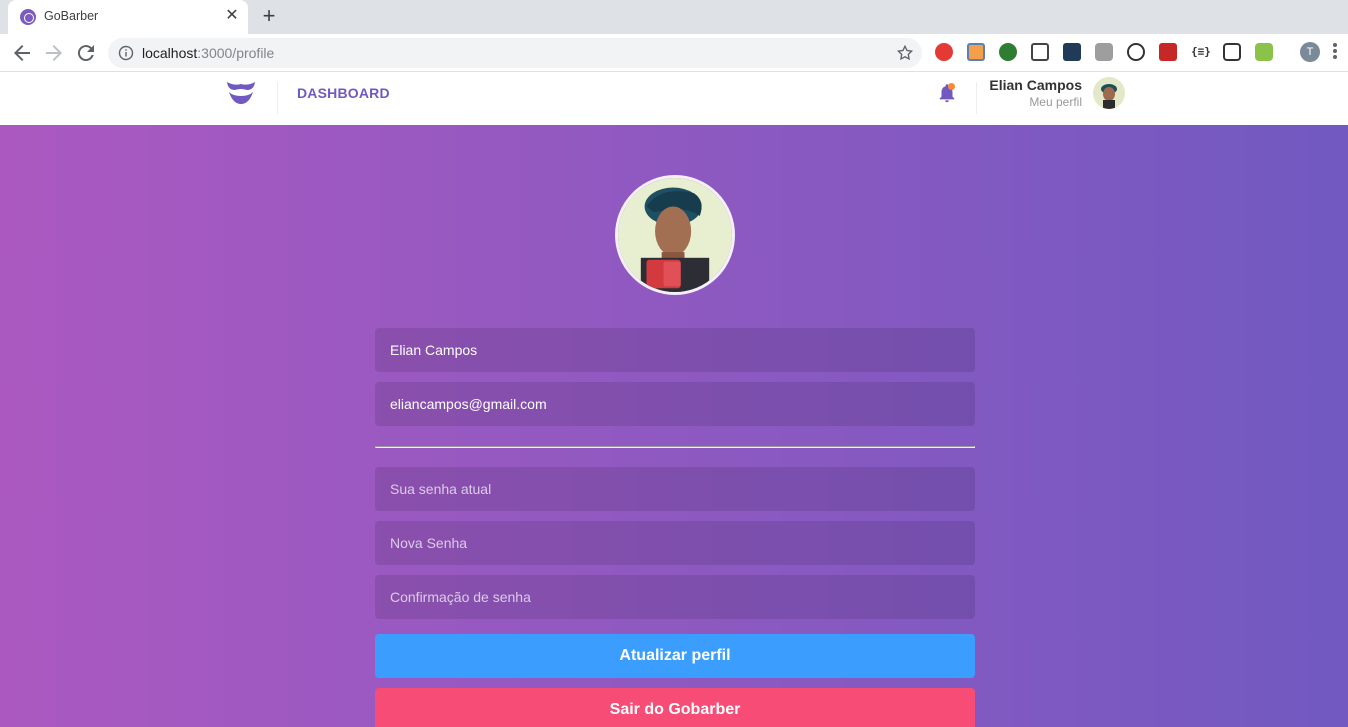 The image size is (1348, 727). Describe the element at coordinates (675, 597) in the screenshot. I see `confirm-password-input` at that location.